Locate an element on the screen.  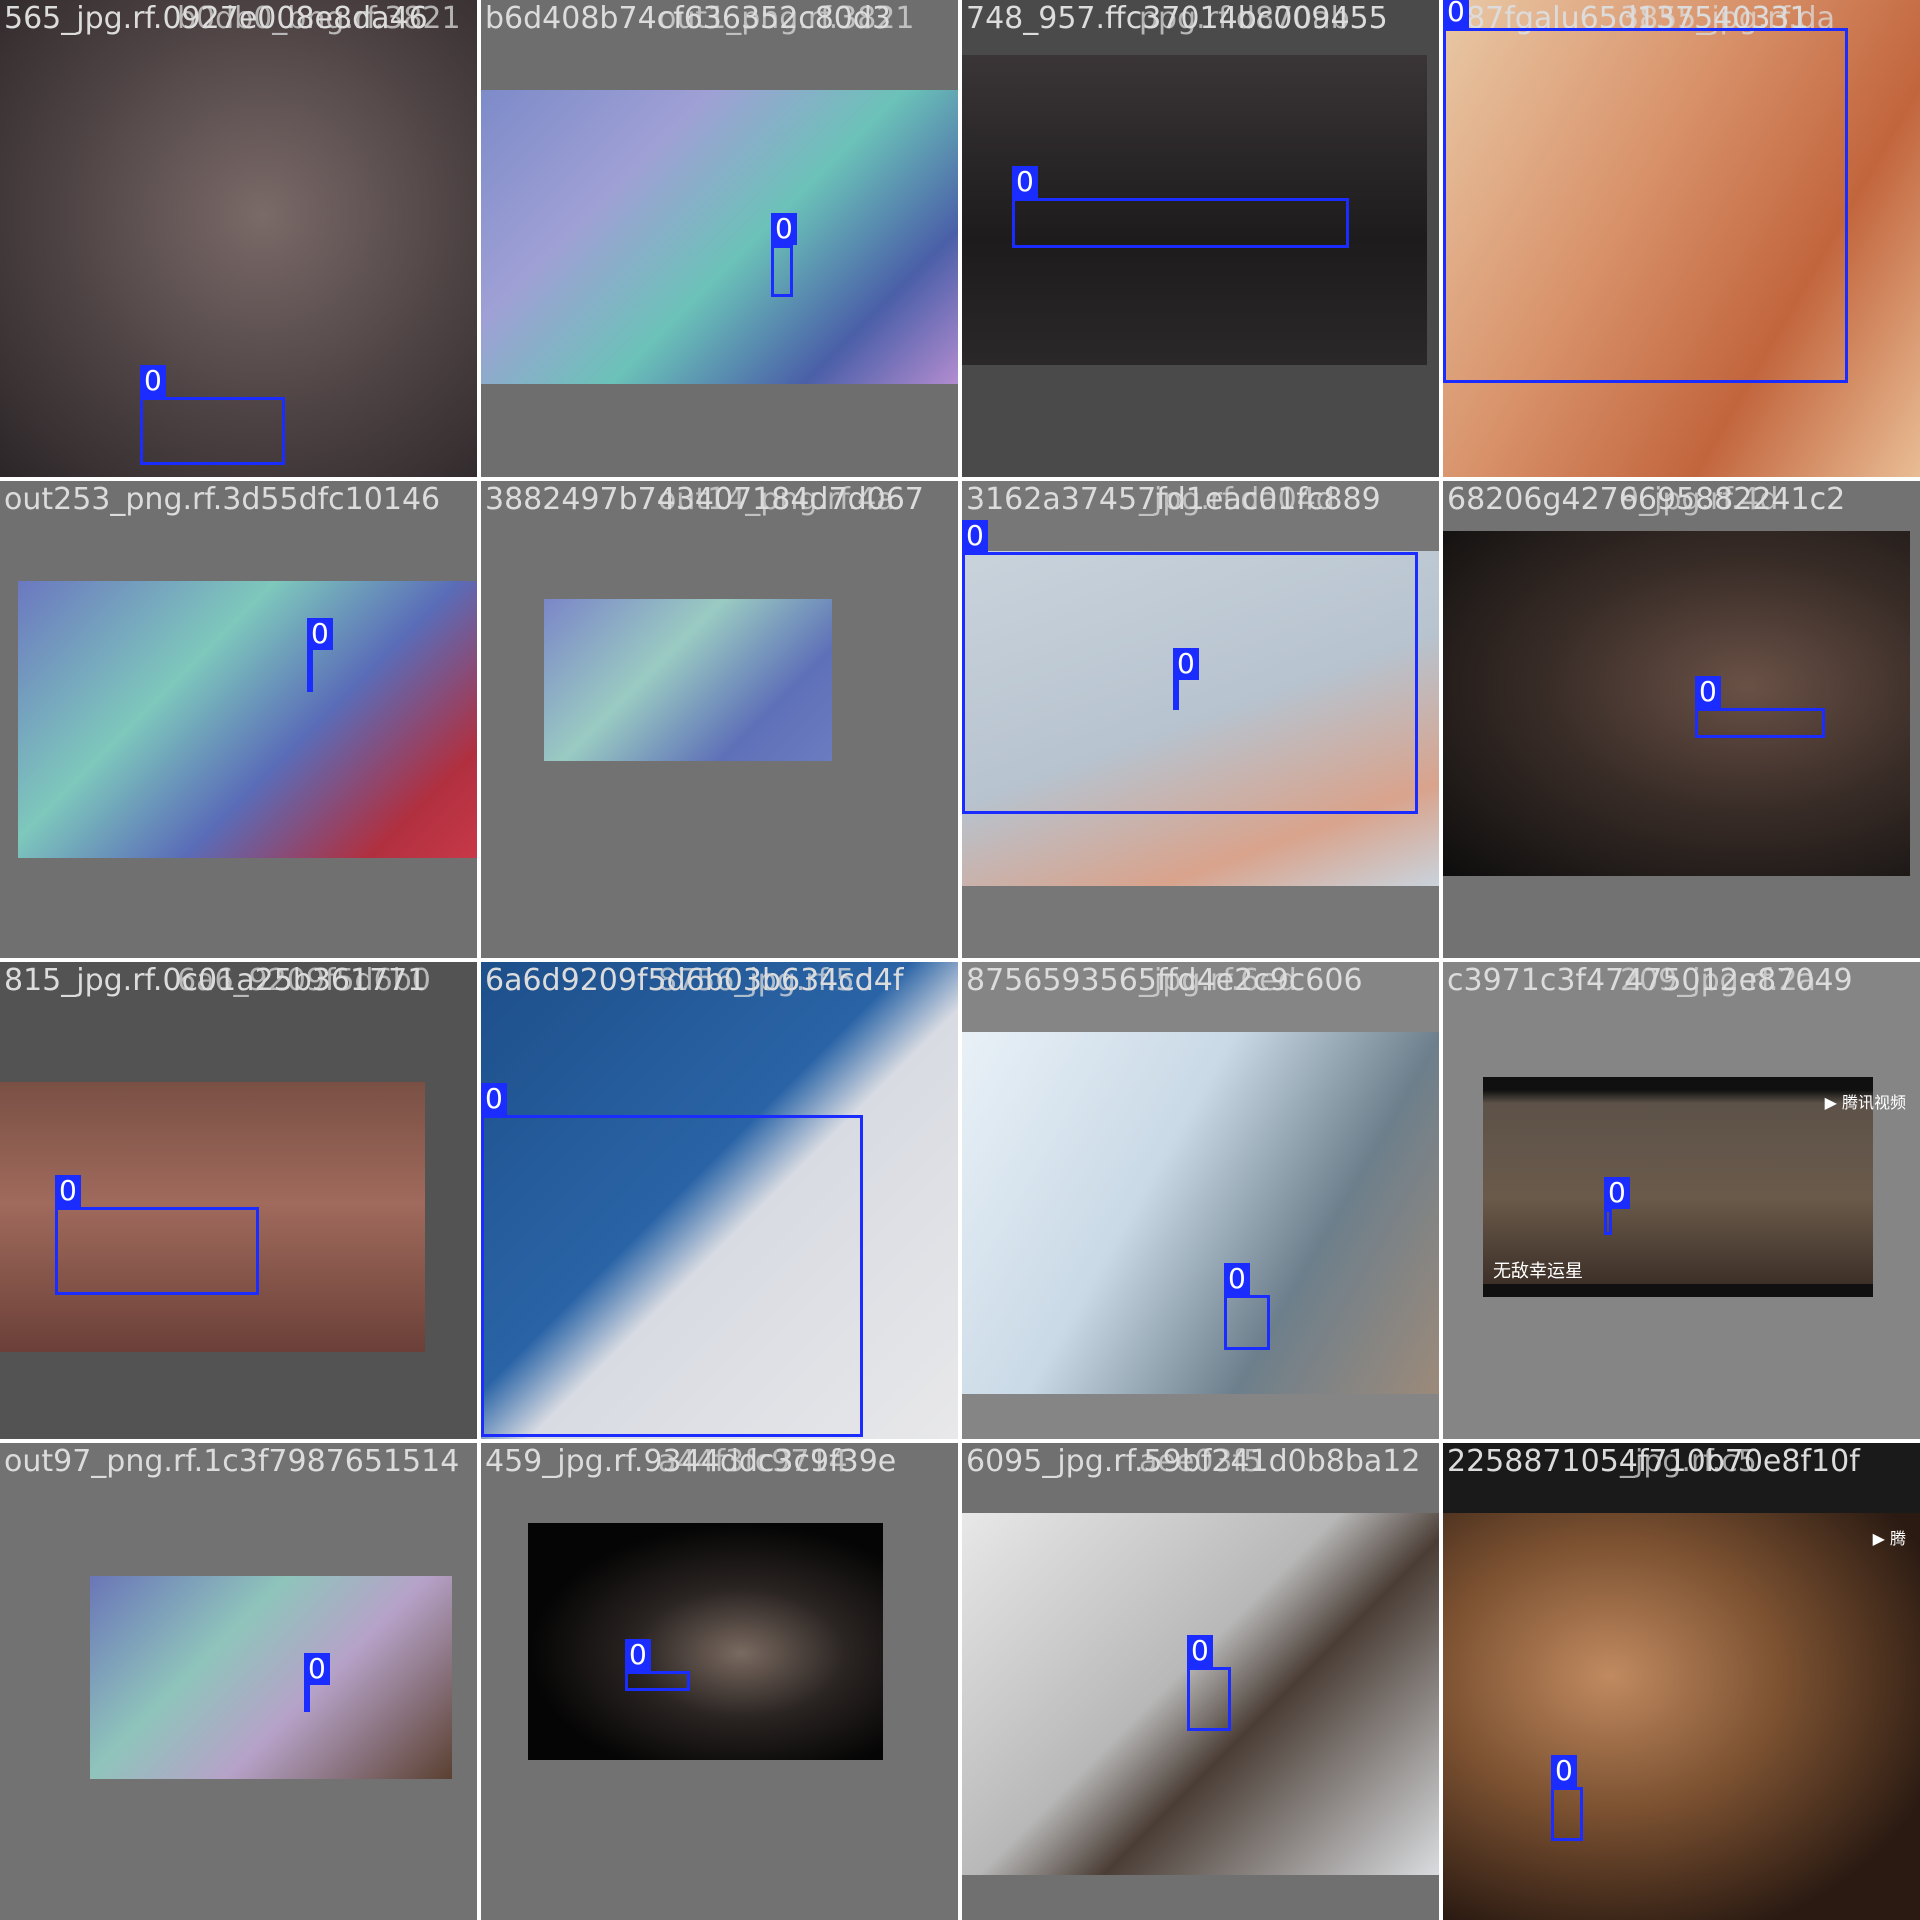
mosaic-tile: 8756593565ffd4e2c9c606 _jpg.rf.6ed is located at coordinates (1200, 1200).